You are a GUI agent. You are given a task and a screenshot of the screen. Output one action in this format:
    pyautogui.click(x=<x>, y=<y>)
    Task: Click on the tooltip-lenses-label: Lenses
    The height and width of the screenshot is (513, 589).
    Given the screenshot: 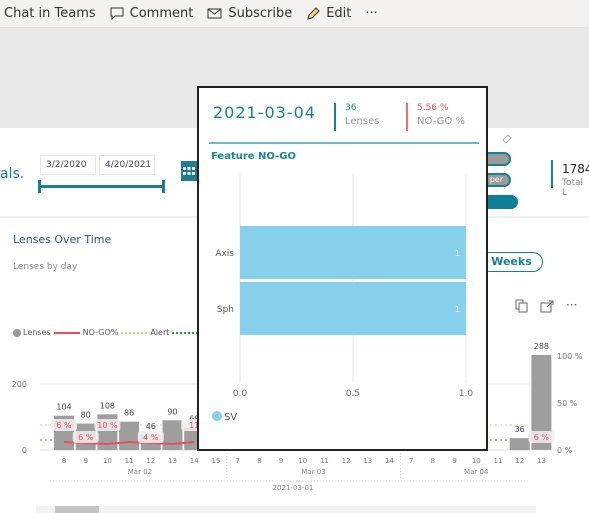 What is the action you would take?
    pyautogui.click(x=362, y=121)
    